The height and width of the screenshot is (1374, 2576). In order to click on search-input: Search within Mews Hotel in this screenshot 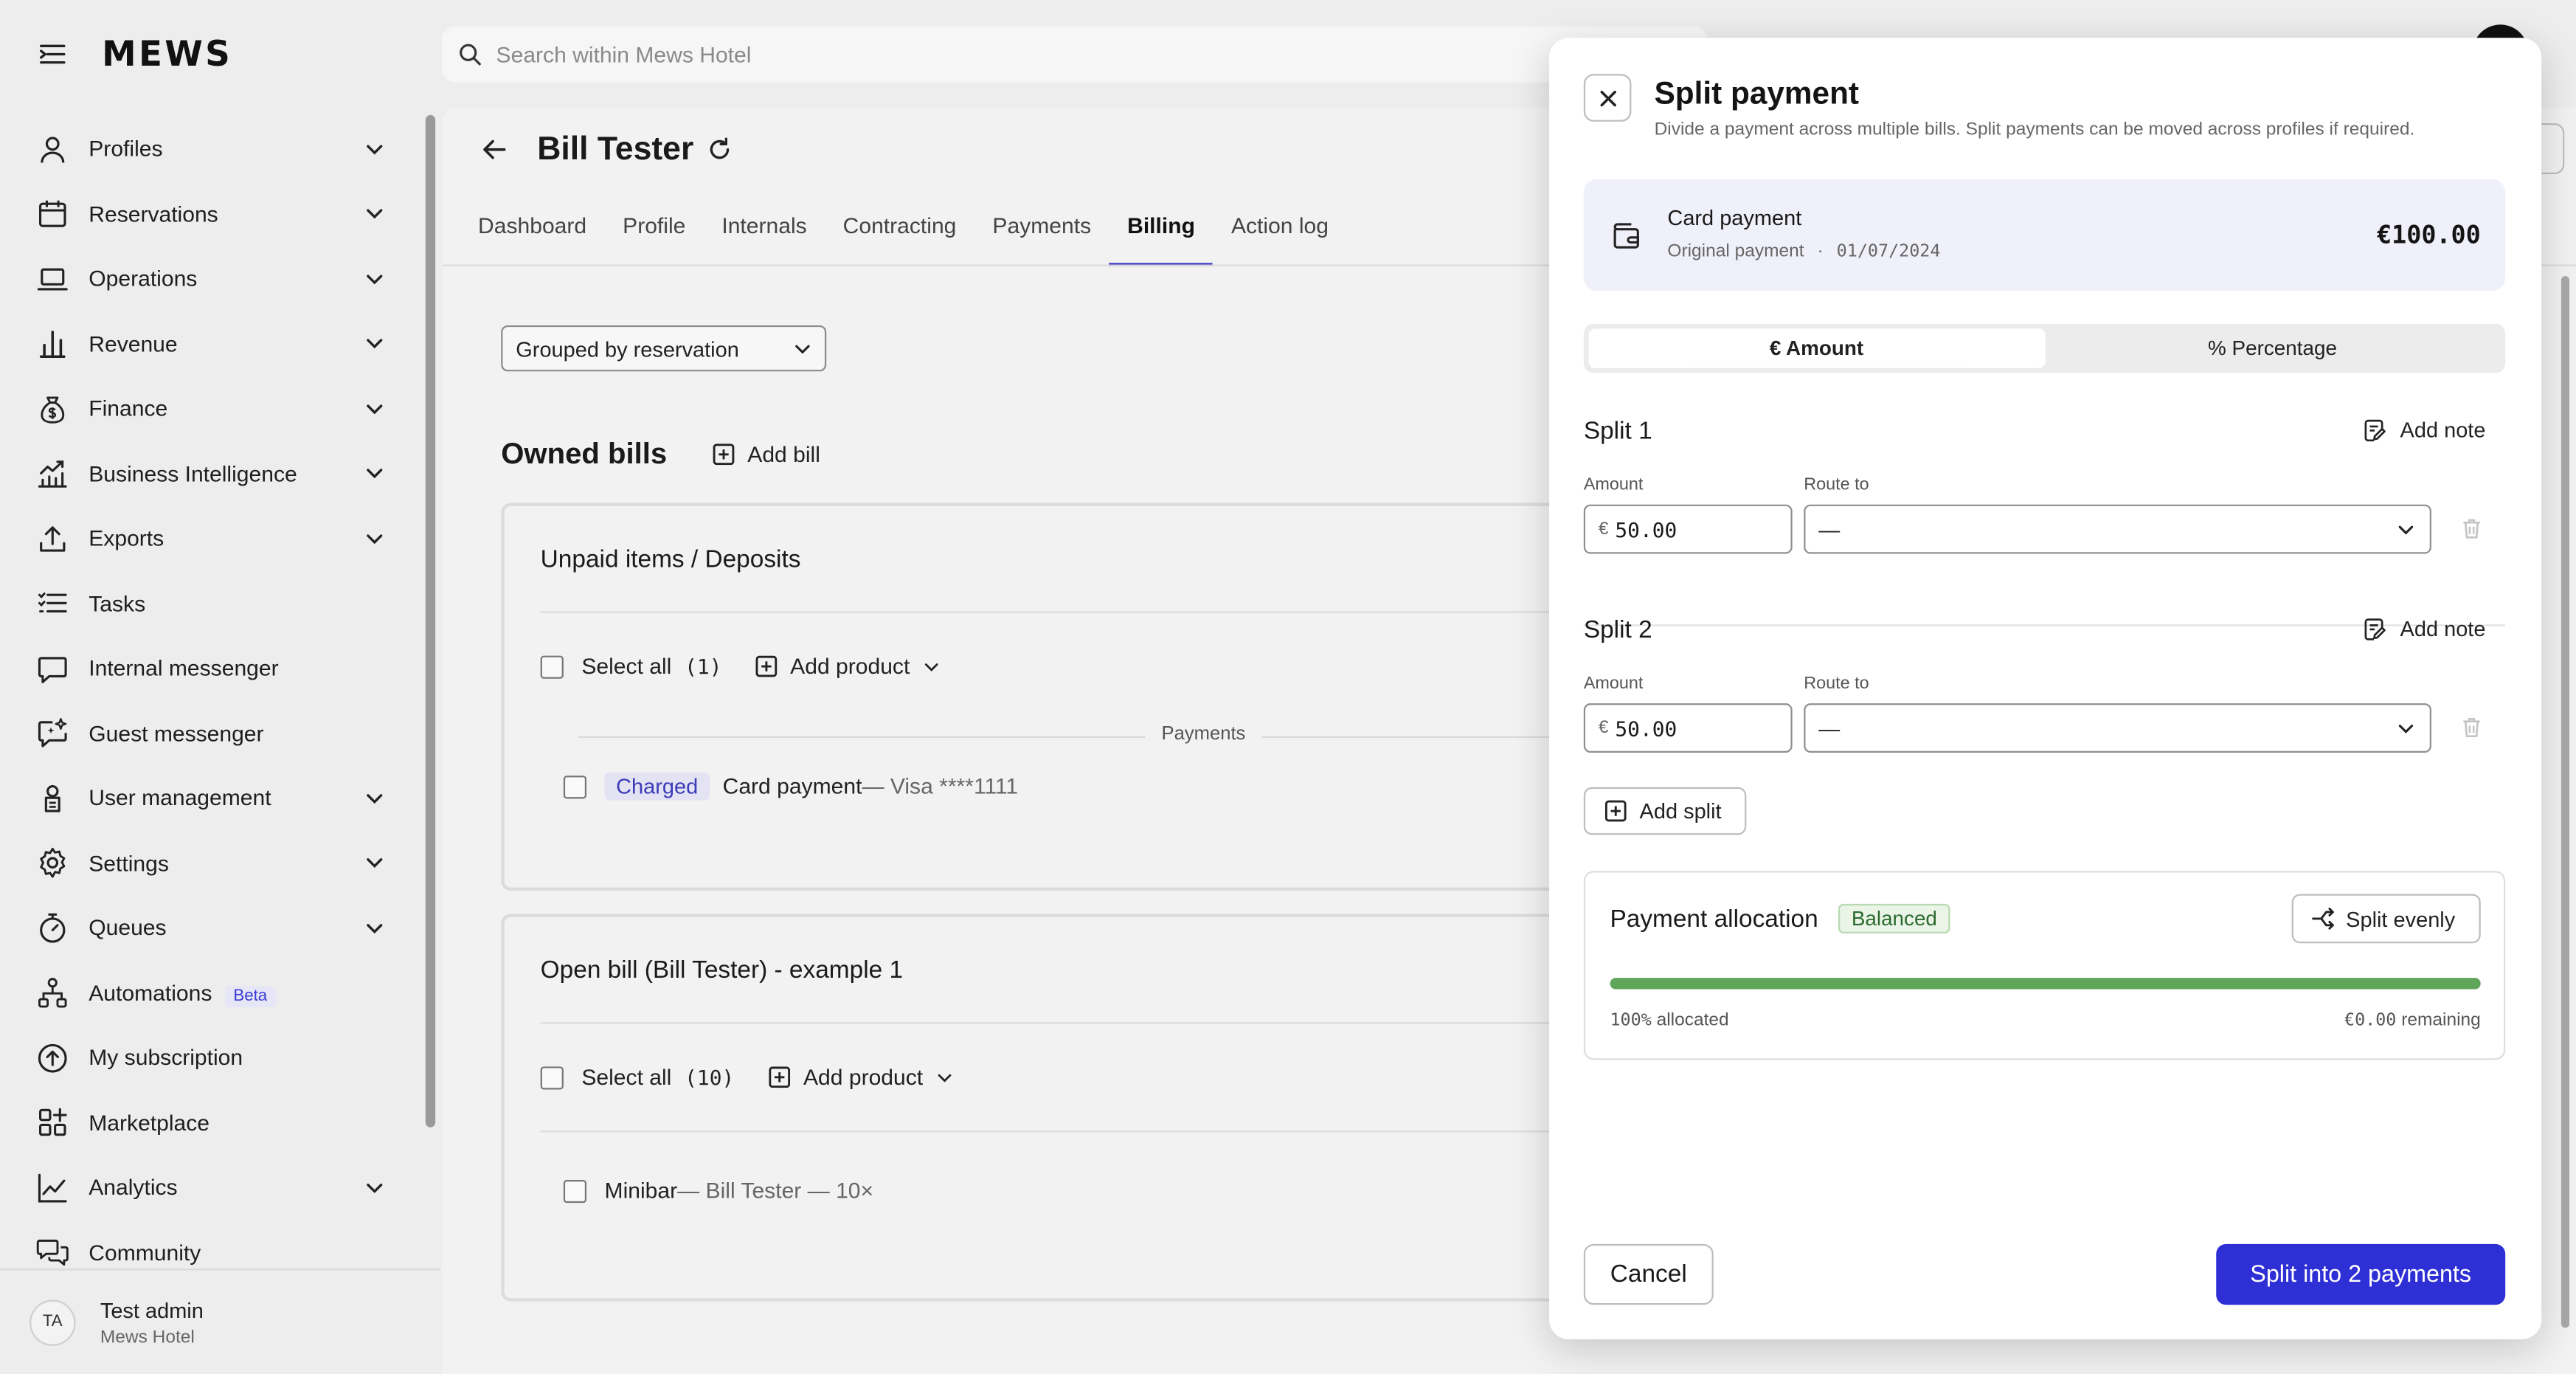, I will do `click(624, 54)`.